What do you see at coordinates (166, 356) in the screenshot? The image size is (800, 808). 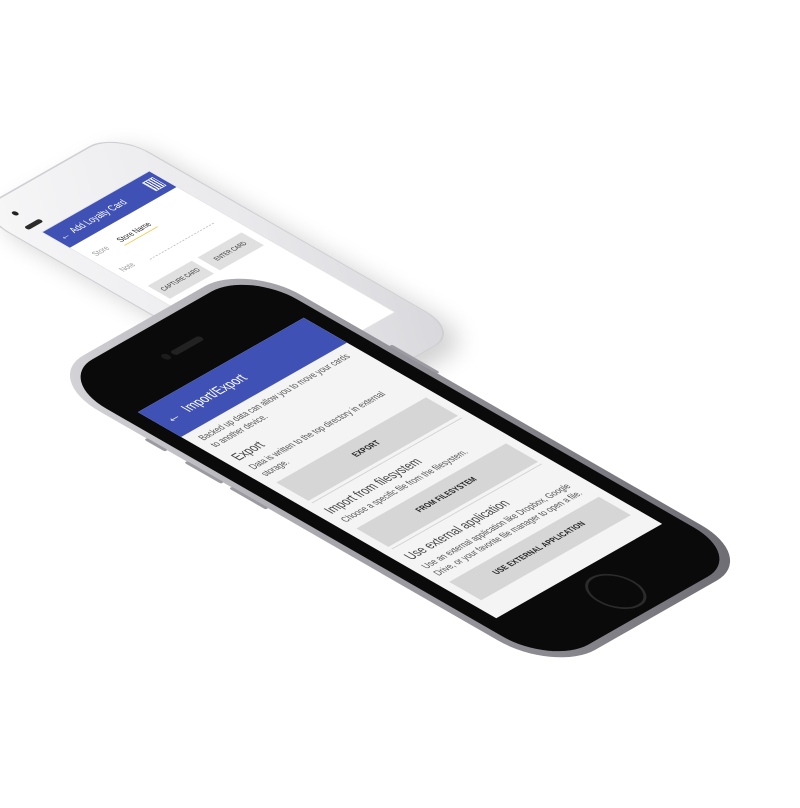 I see `front-camera` at bounding box center [166, 356].